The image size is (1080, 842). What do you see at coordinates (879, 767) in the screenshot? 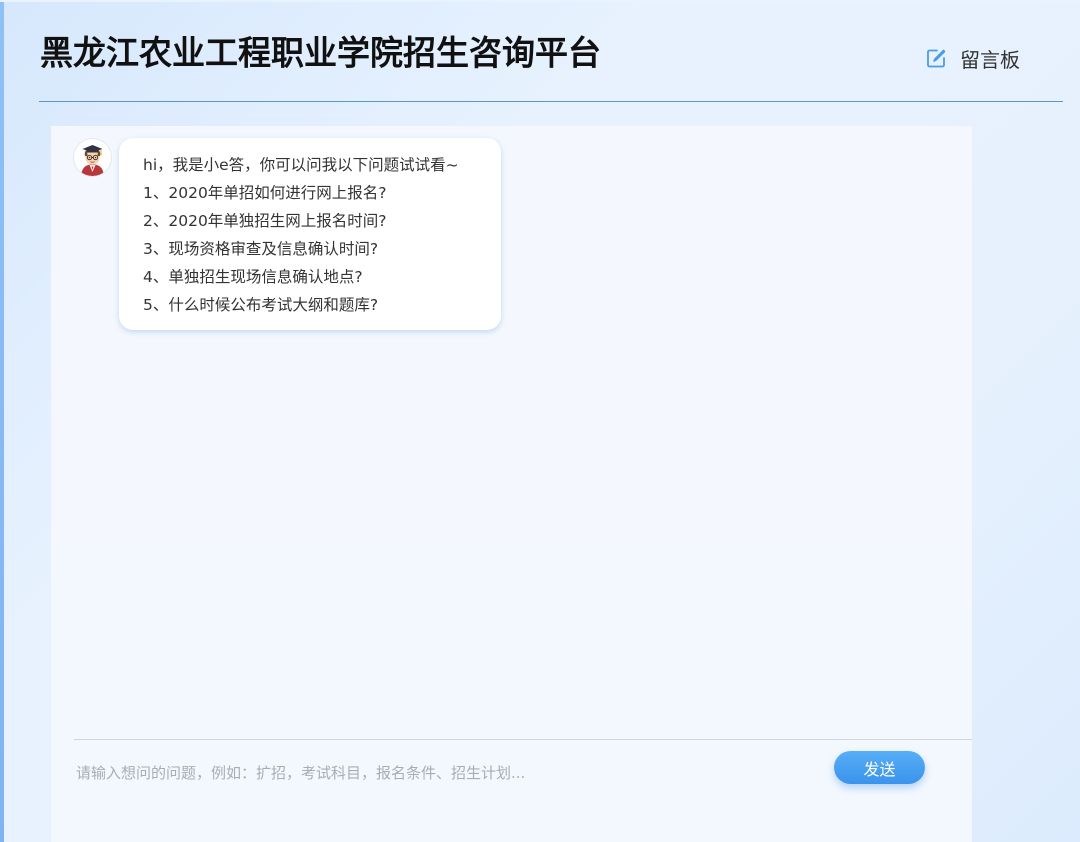
I see `send-button: 发送` at bounding box center [879, 767].